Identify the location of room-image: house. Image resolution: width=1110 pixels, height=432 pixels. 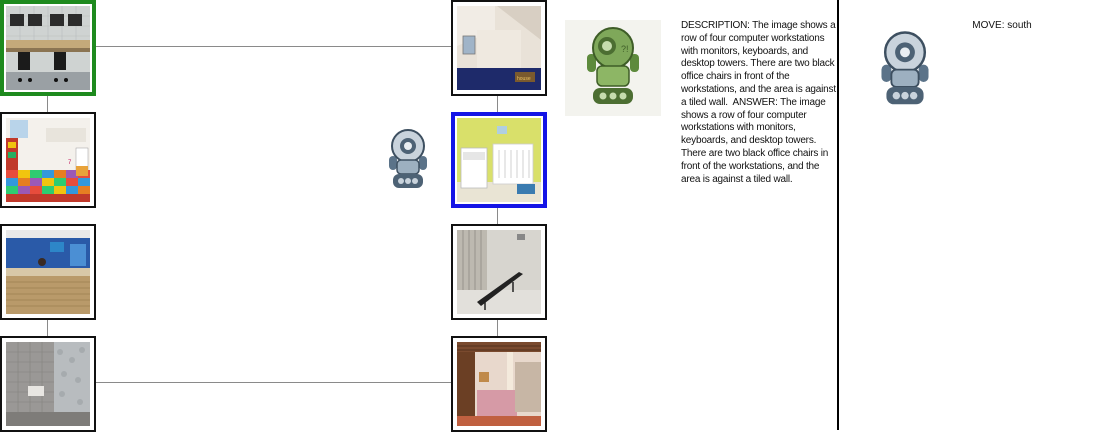
(499, 48).